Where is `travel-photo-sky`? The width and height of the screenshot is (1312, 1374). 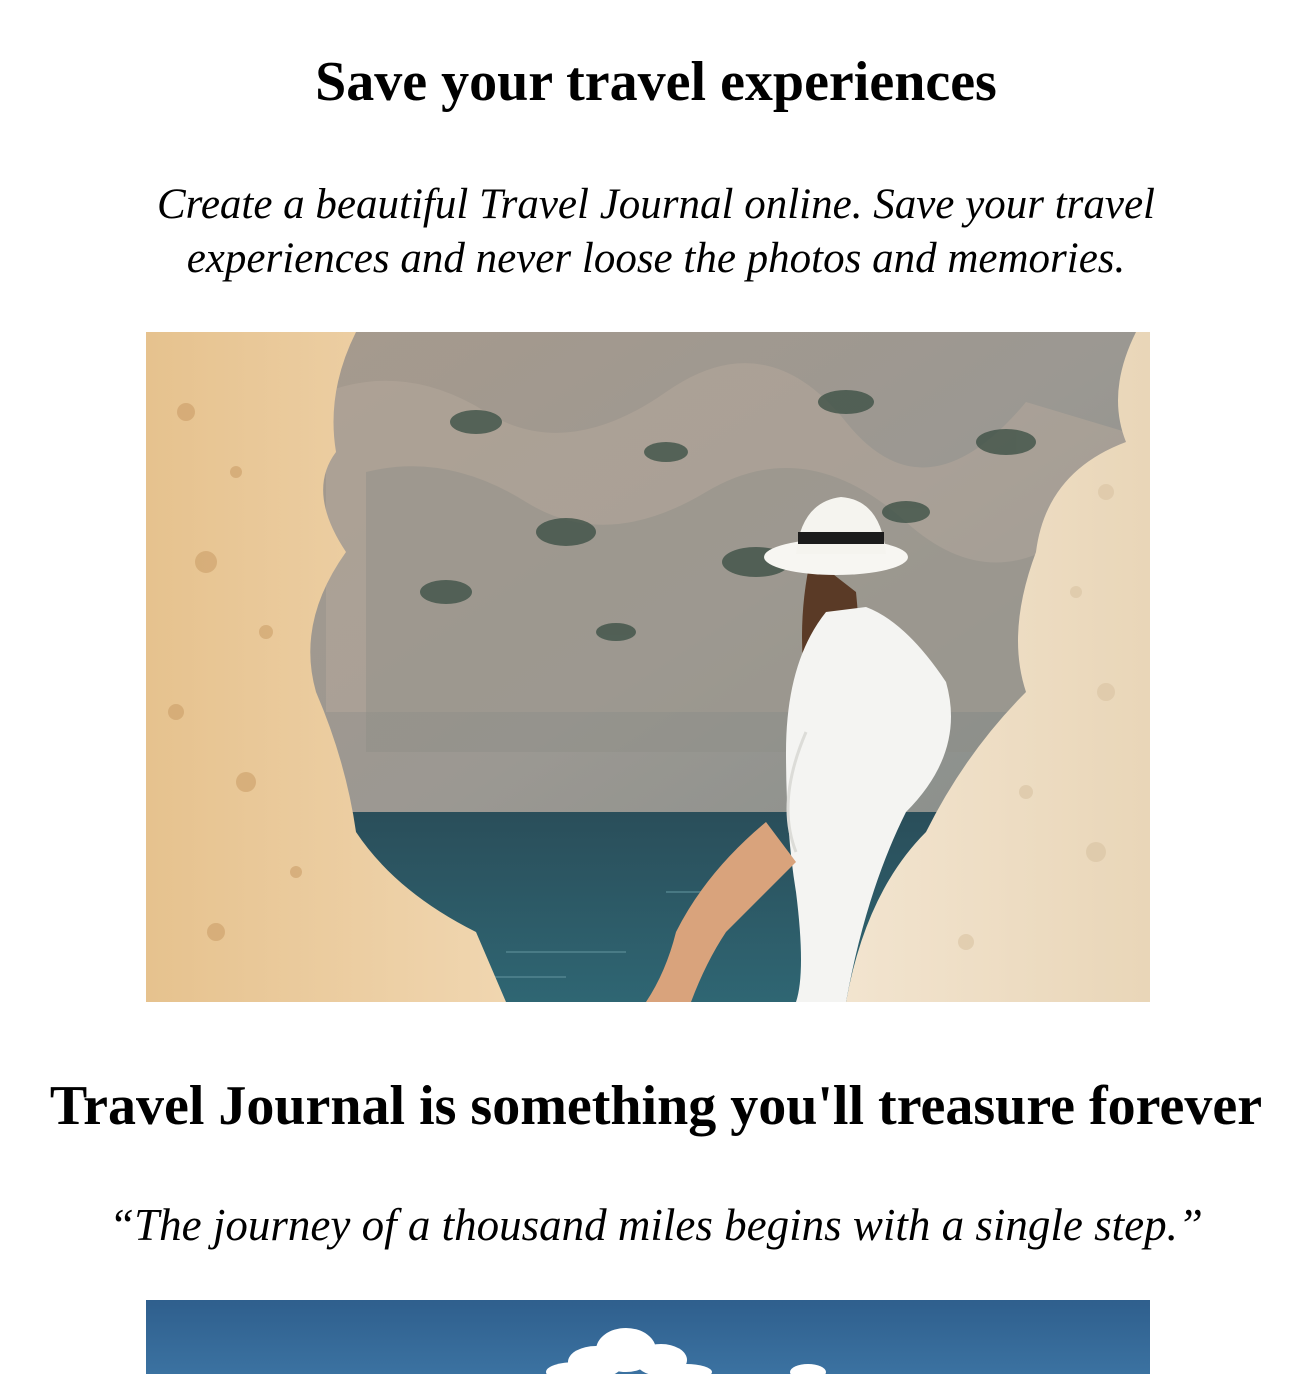
travel-photo-sky is located at coordinates (648, 1337).